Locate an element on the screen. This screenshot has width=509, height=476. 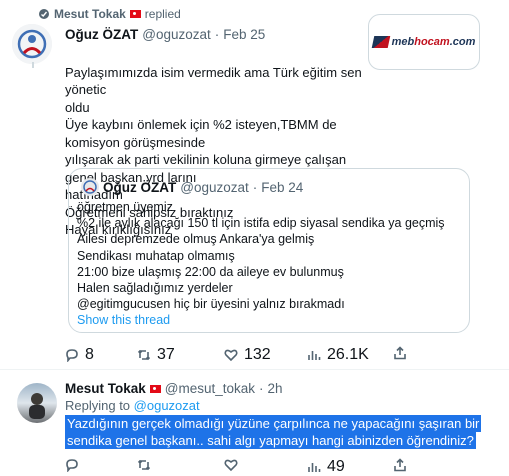
like-button: 132 is located at coordinates (247, 355).